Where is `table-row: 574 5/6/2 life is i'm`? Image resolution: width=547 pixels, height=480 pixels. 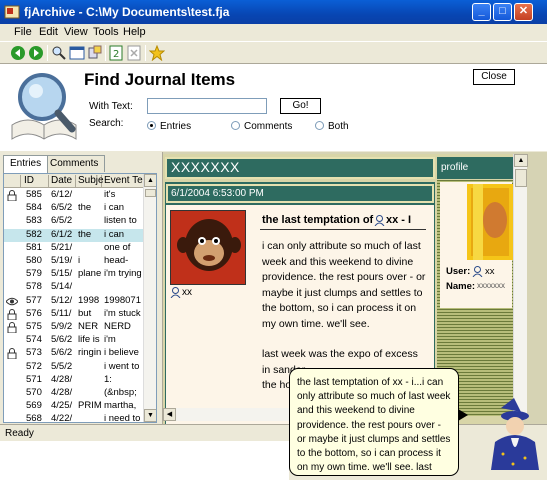 table-row: 574 5/6/2 life is i'm is located at coordinates (74, 340).